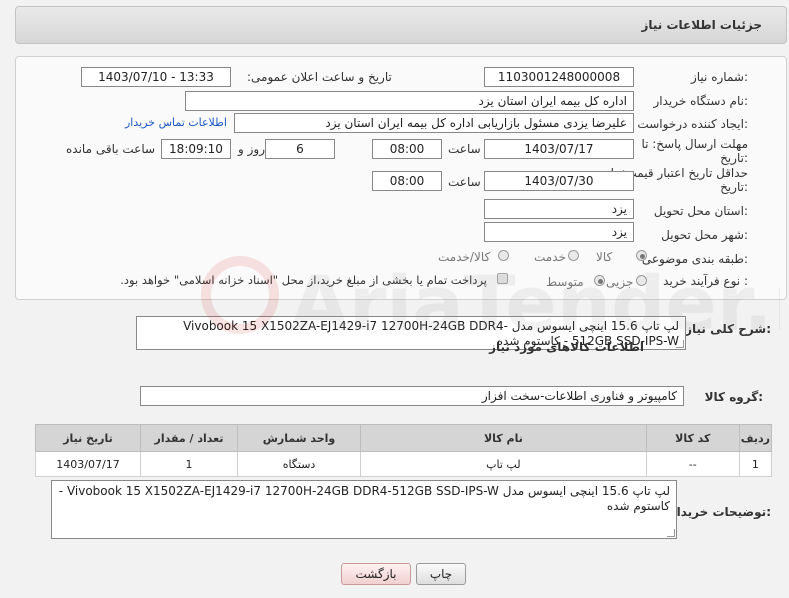 This screenshot has width=789, height=598. Describe the element at coordinates (692, 124) in the screenshot. I see `creator-label: ایجاد کننده درخواست:` at that location.